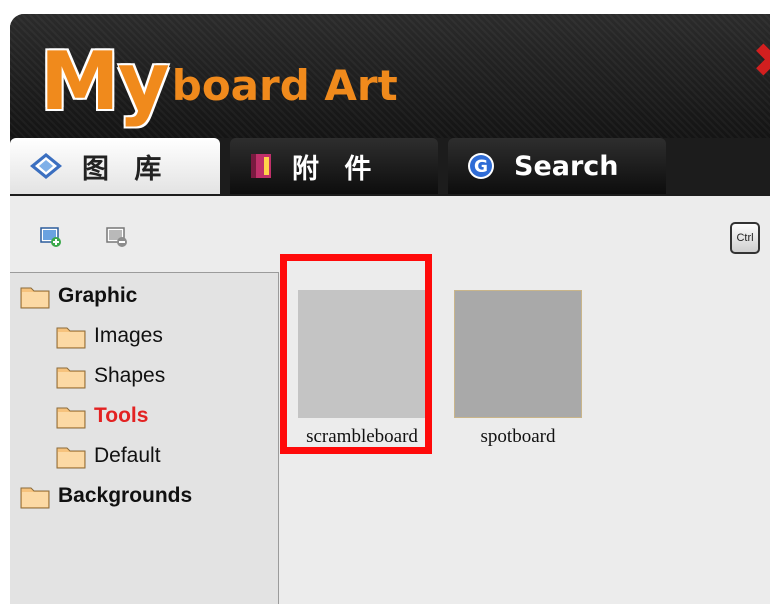 The image size is (770, 604). I want to click on tree-item-images: Images, so click(109, 336).